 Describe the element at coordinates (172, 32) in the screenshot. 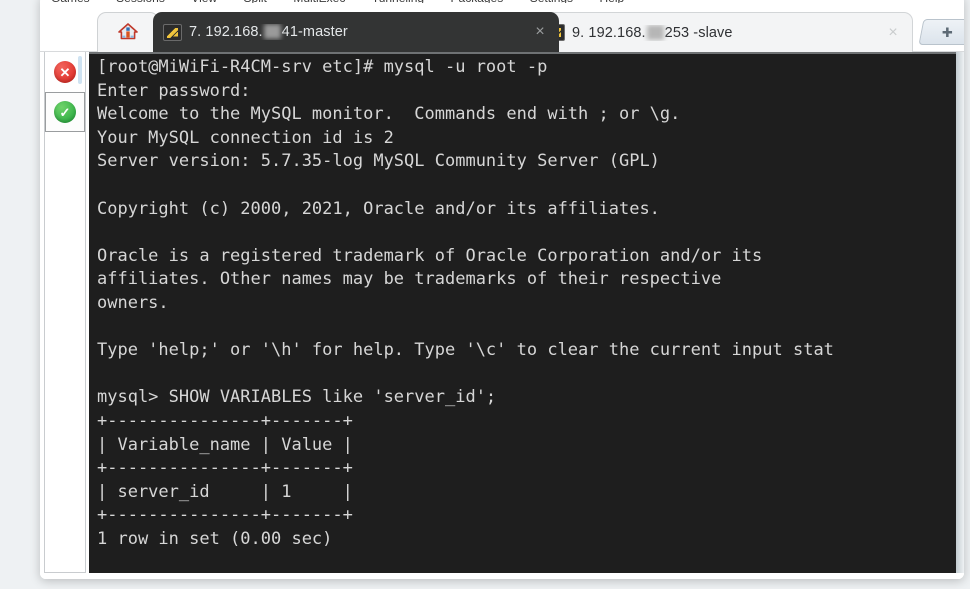

I see `terminal-key-icon` at that location.